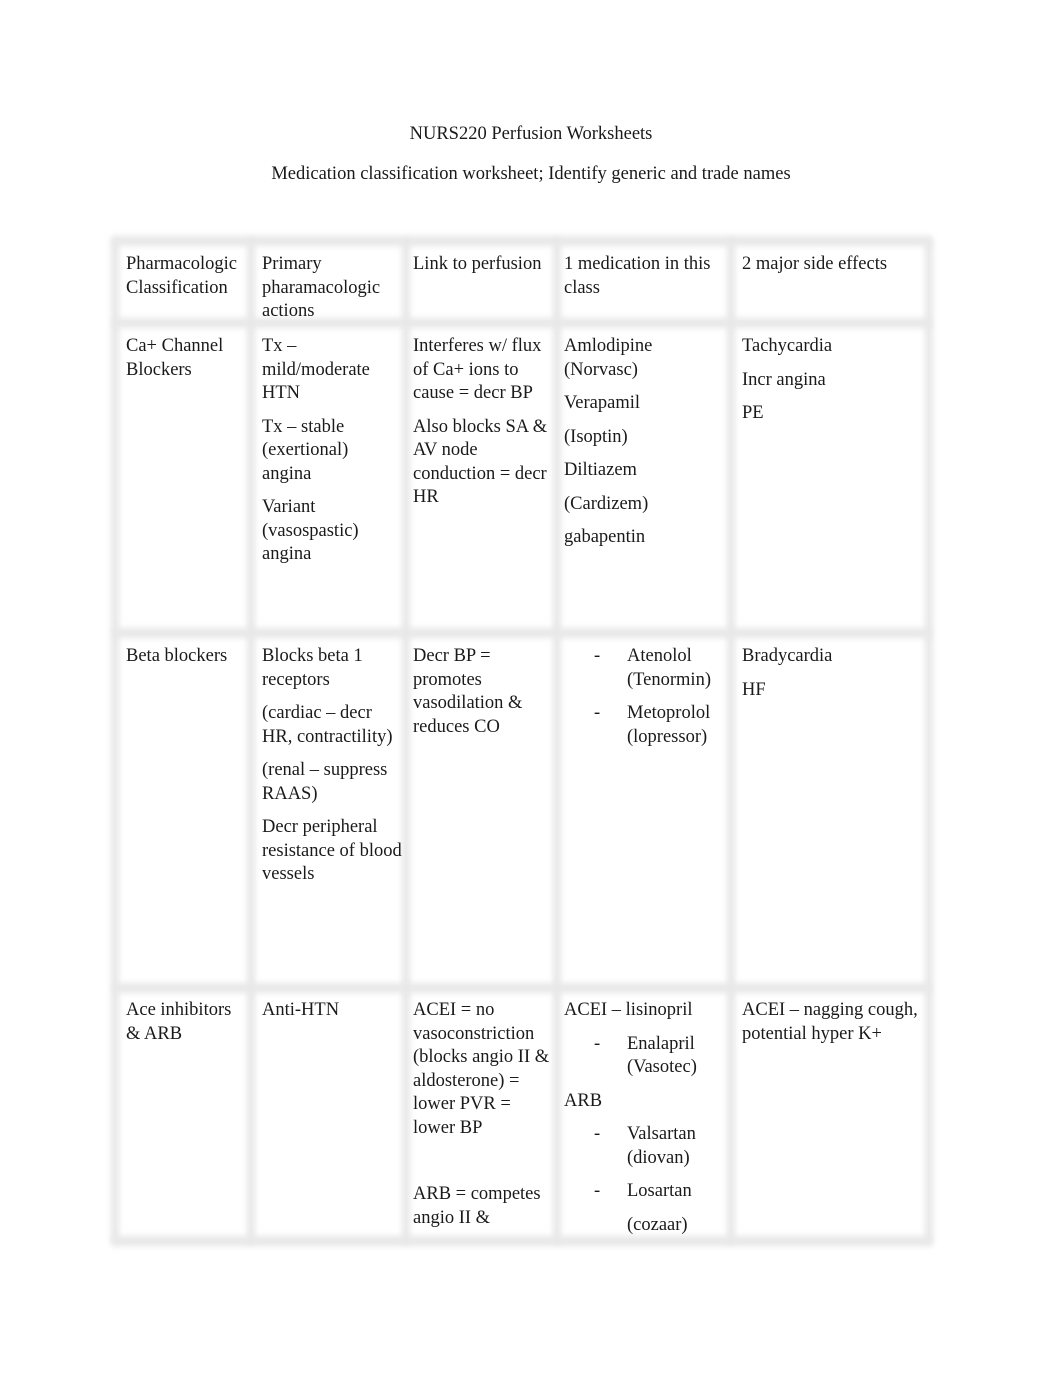  I want to click on medication-item: Diltiazem, so click(600, 470).